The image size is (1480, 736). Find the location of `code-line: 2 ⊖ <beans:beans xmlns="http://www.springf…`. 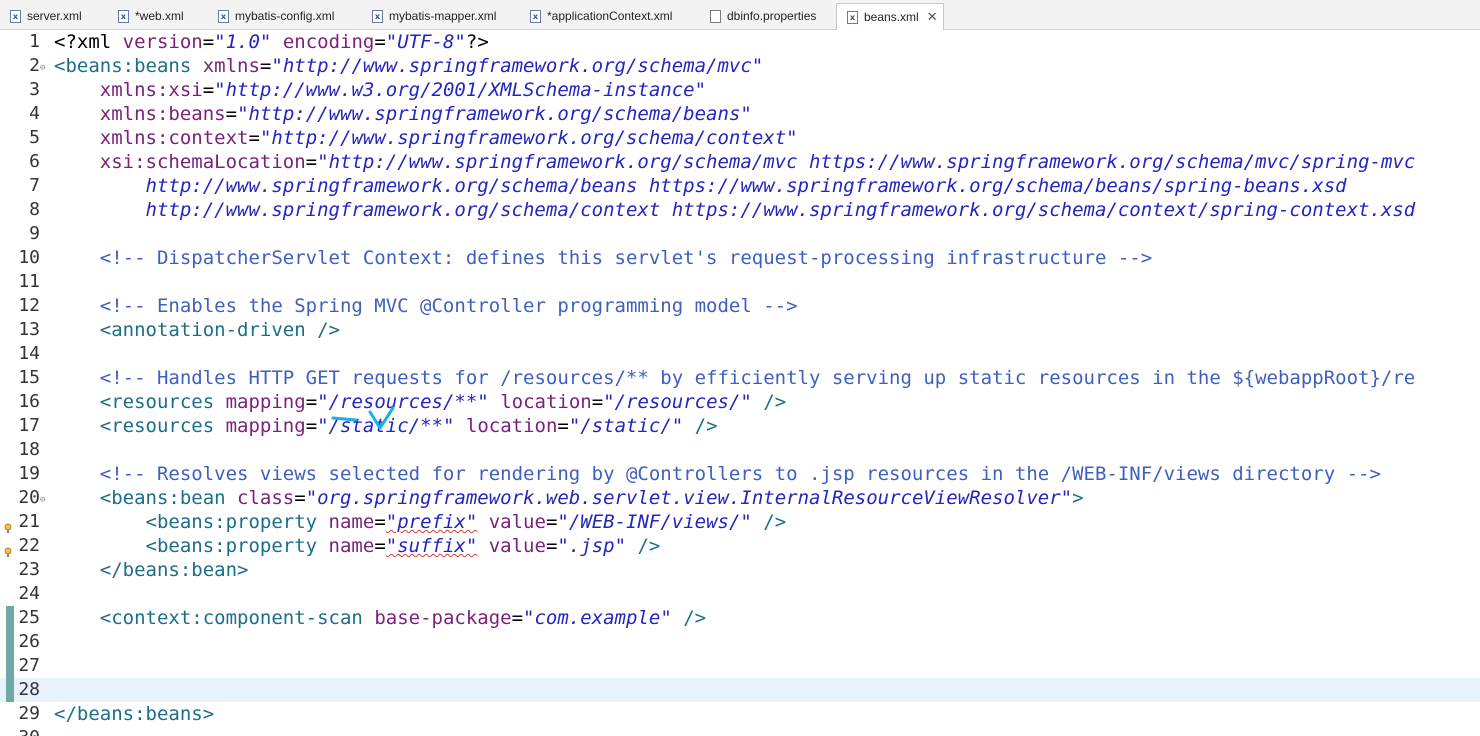

code-line: 2 ⊖ <beans:beans xmlns="http://www.springf… is located at coordinates (740, 66).